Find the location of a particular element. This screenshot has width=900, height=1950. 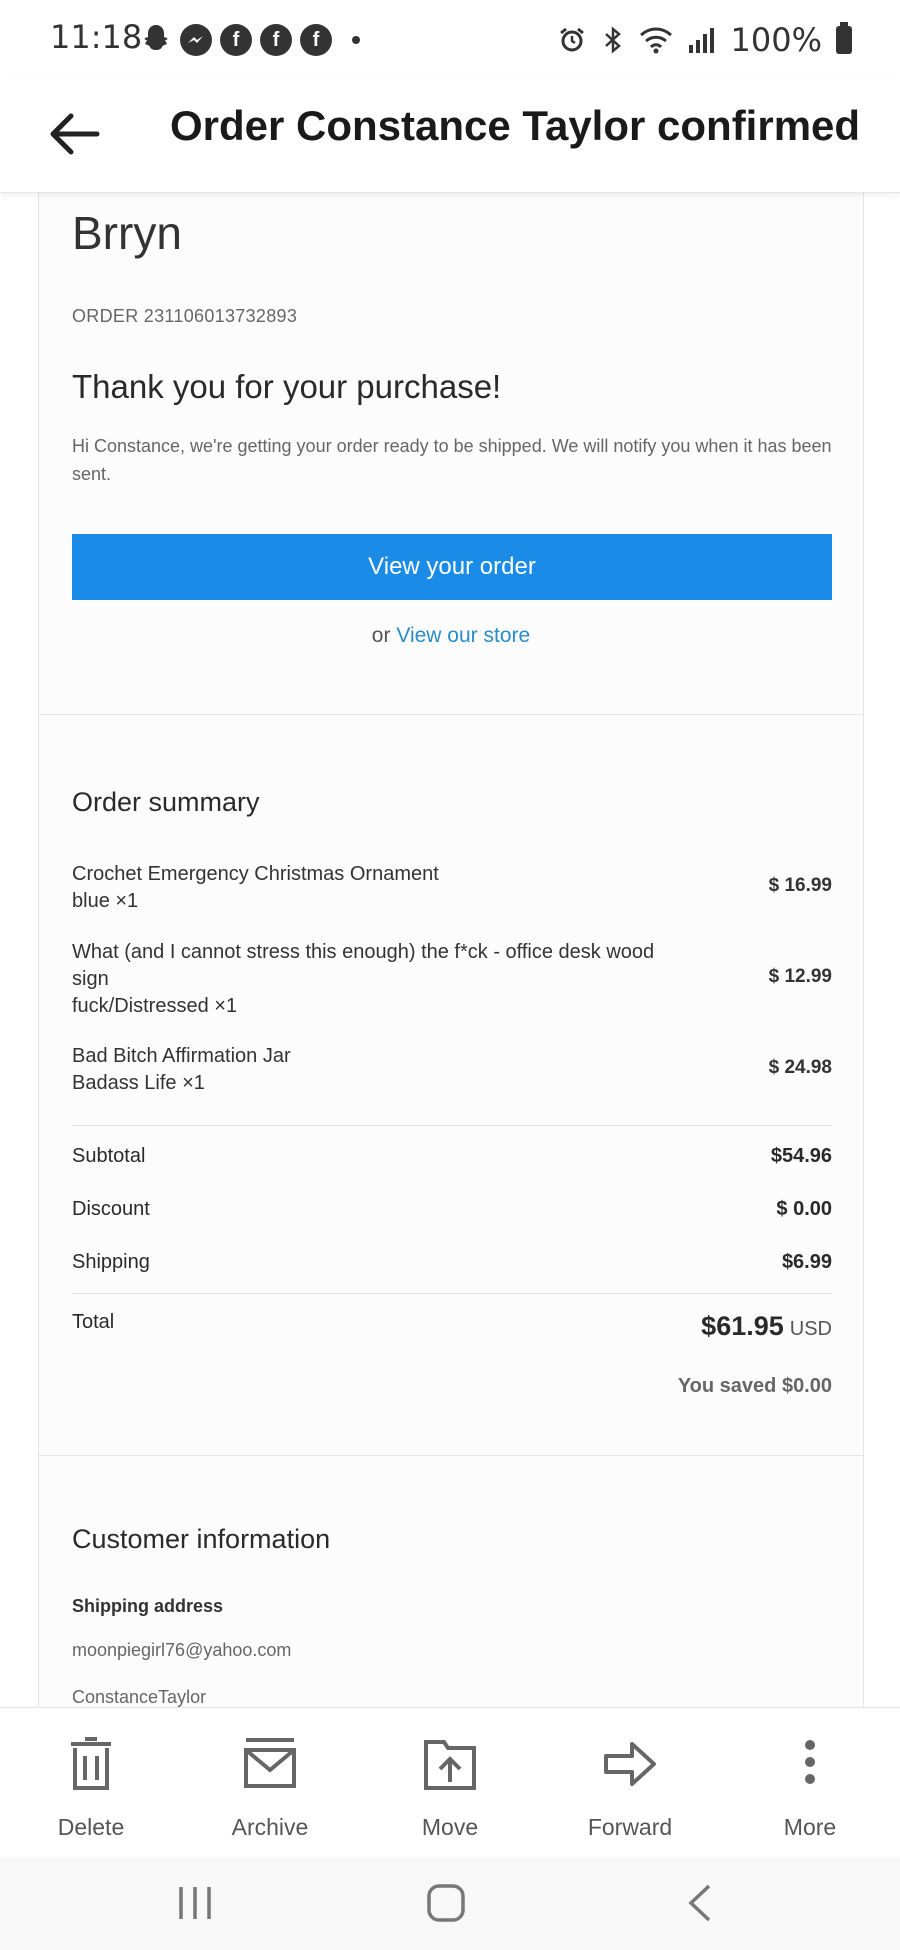

item-variant: fuck/Distressed ×1 is located at coordinates (155, 1006).